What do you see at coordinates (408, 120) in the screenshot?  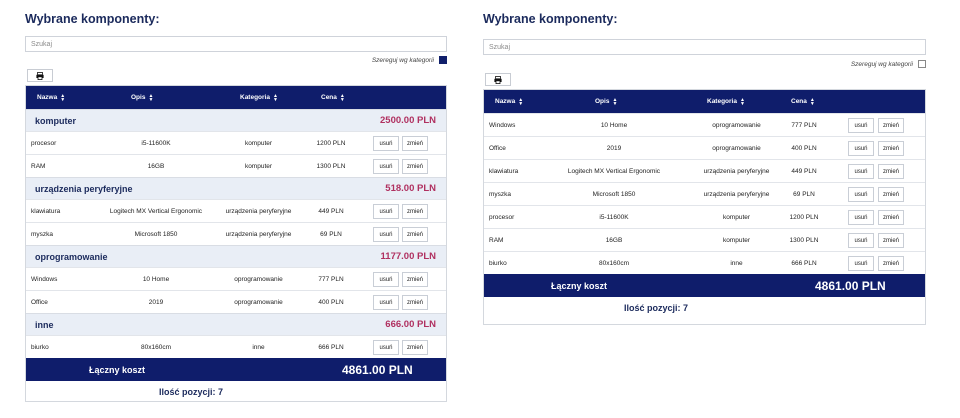 I see `category-sum: 2500.00 PLN` at bounding box center [408, 120].